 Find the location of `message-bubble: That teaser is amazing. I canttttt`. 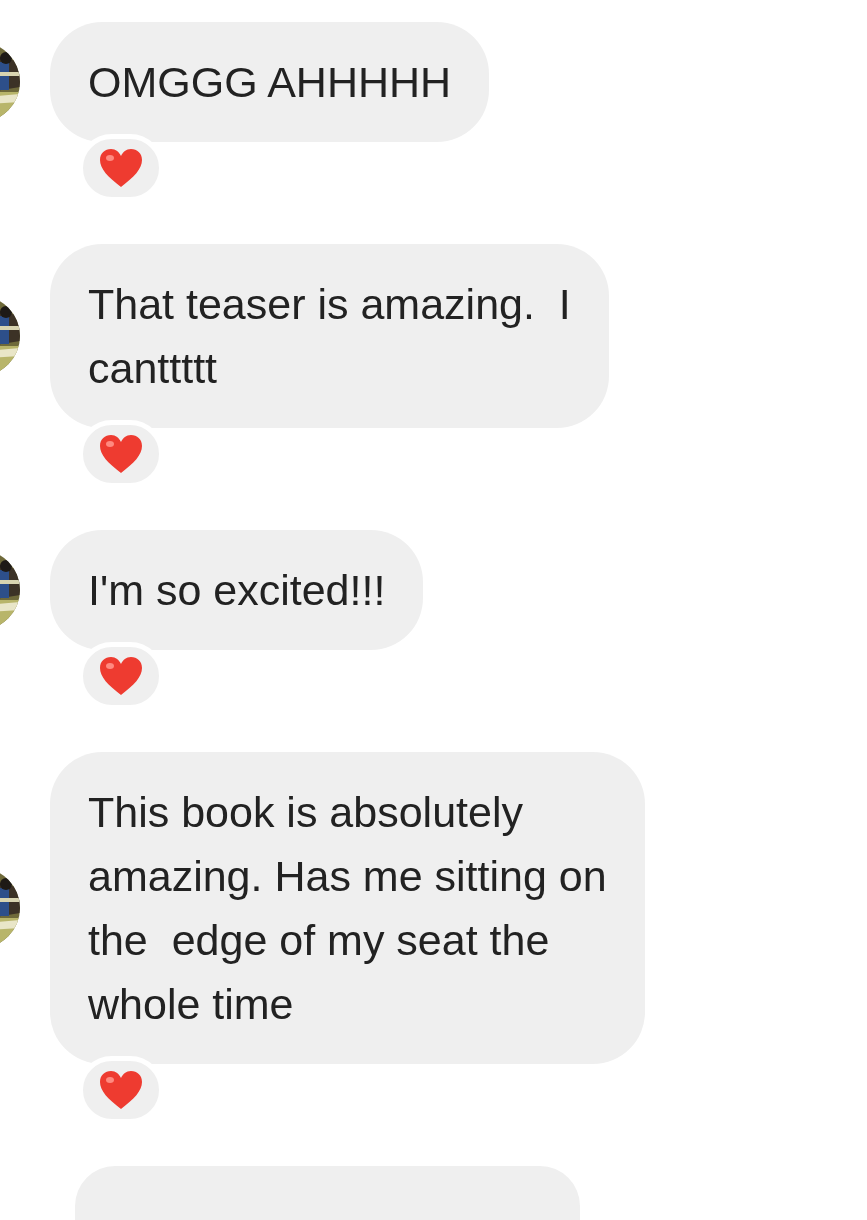

message-bubble: That teaser is amazing. I canttttt is located at coordinates (329, 336).